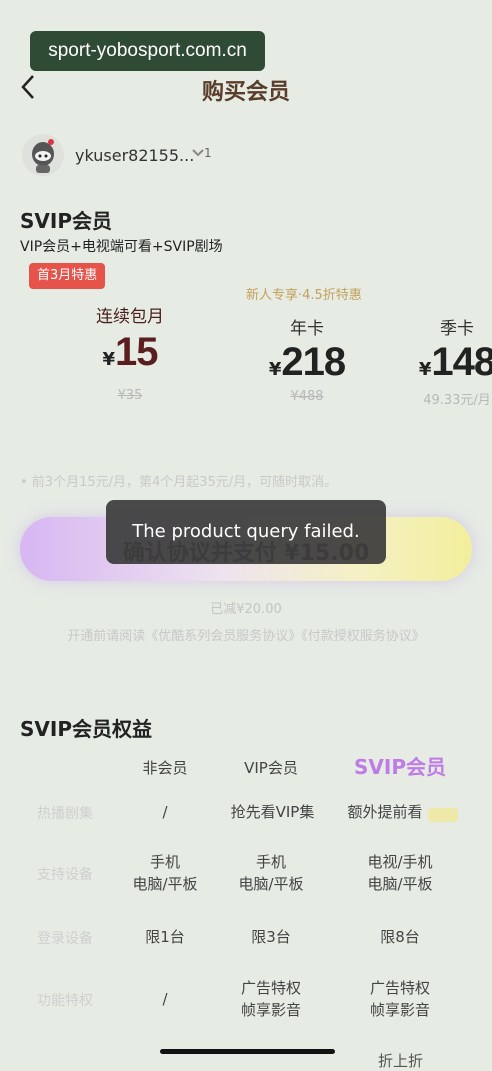 The width and height of the screenshot is (492, 1071). What do you see at coordinates (457, 400) in the screenshot?
I see `card-monthly-price: 49.33元/月` at bounding box center [457, 400].